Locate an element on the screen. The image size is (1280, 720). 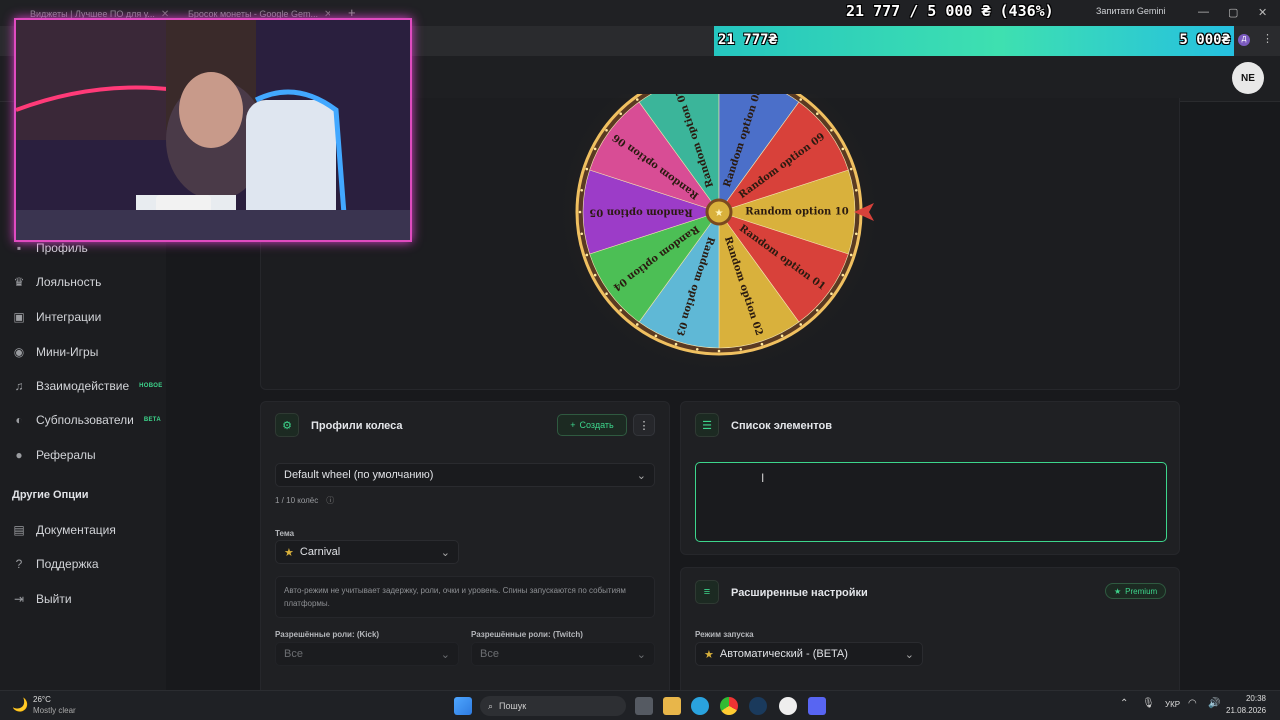
roles-twitch-select: Все ⌄ is located at coordinates (563, 654).